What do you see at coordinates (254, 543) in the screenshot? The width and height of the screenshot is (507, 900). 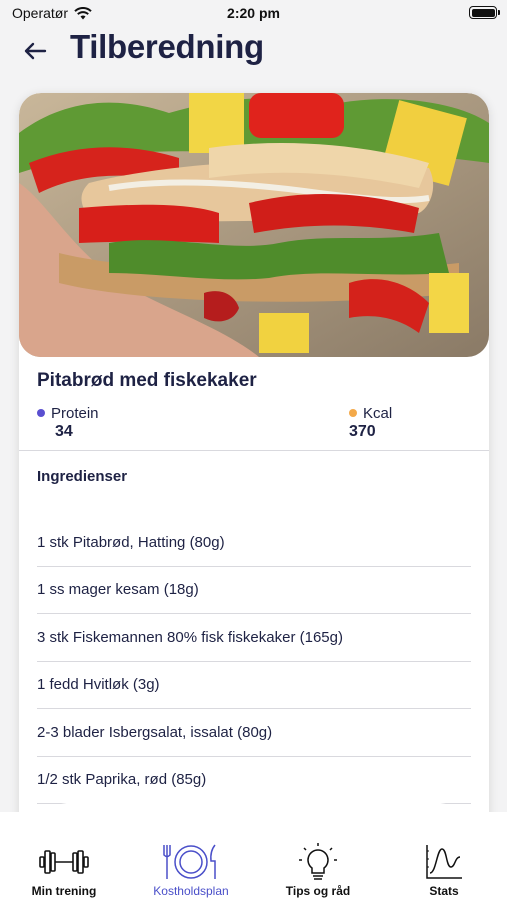 I see `ingredient-item: 1 stk Pitabrød, Hatting (80g)` at bounding box center [254, 543].